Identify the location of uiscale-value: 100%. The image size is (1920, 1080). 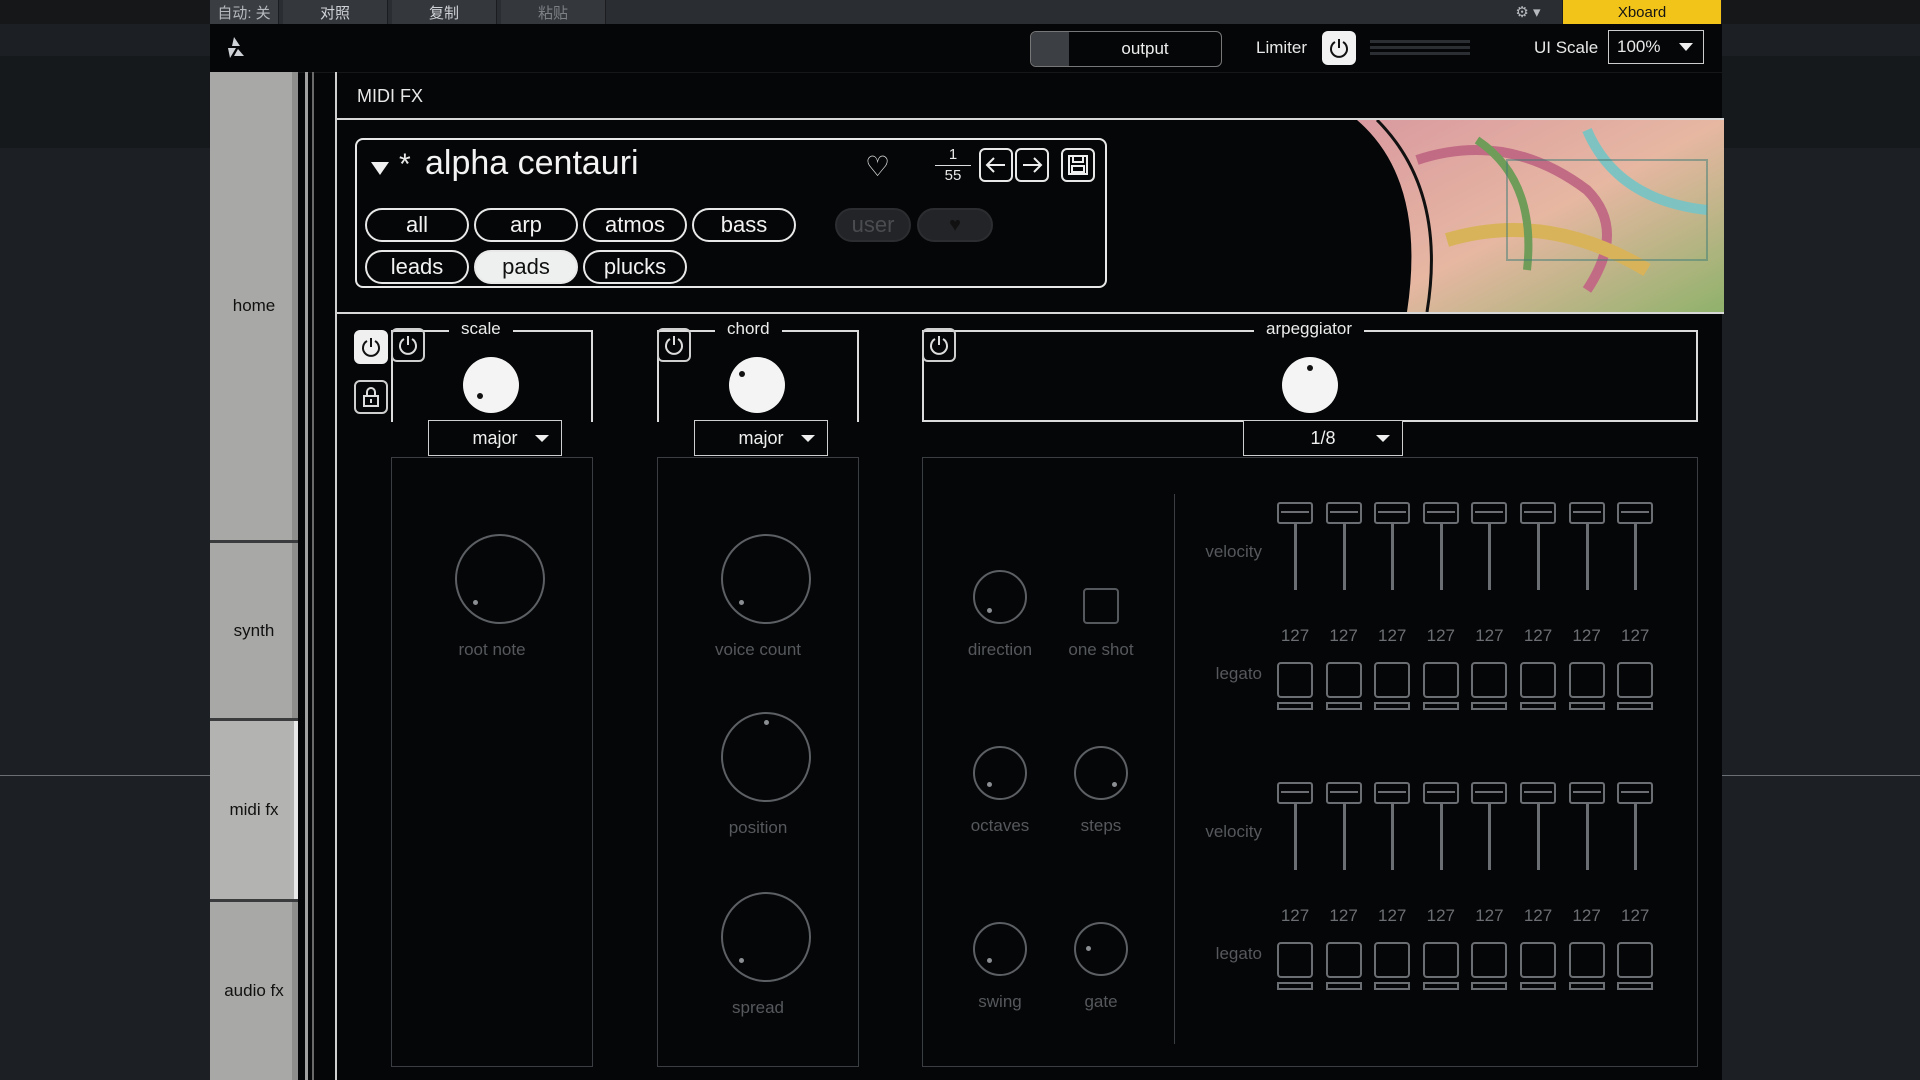
(1639, 46).